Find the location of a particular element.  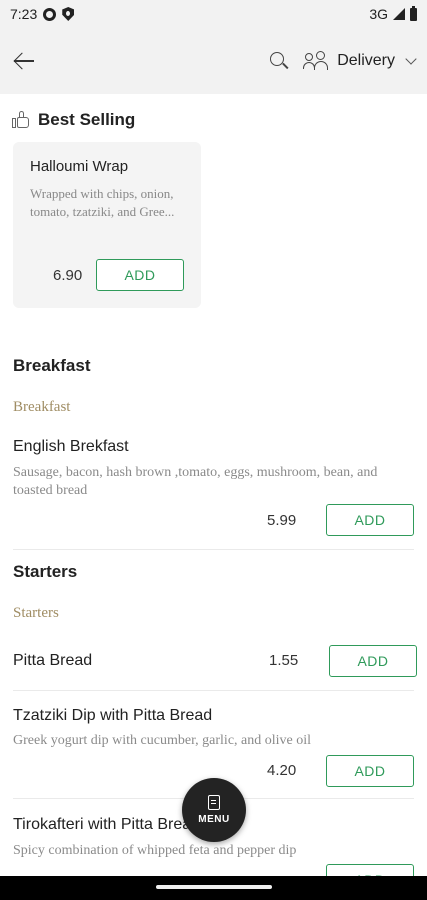

menu-label: MENU is located at coordinates (214, 819).